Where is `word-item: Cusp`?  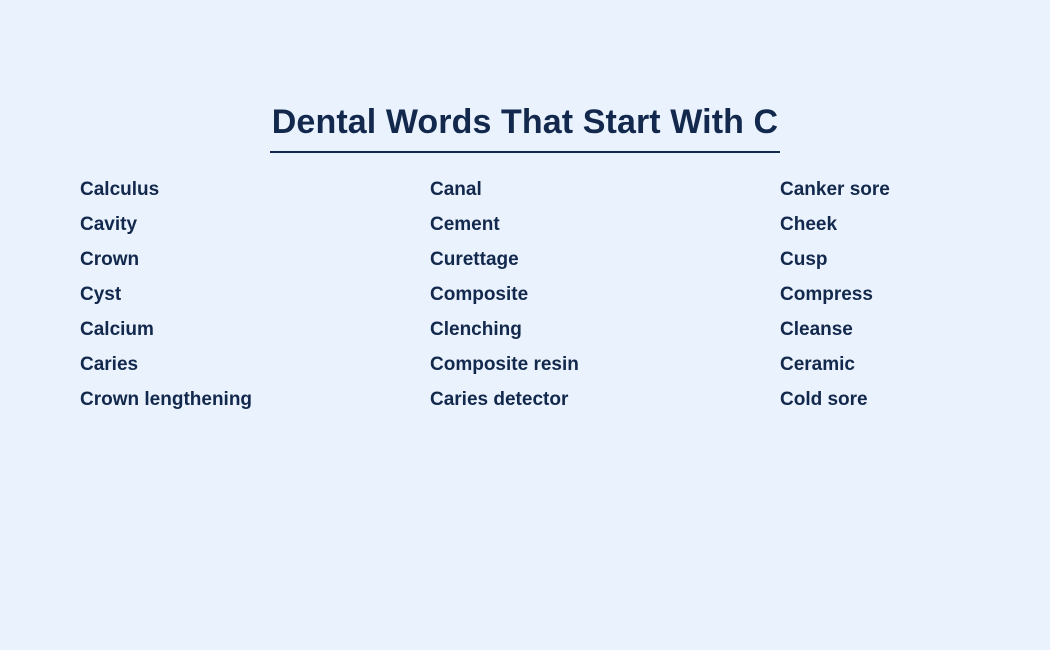 word-item: Cusp is located at coordinates (804, 259).